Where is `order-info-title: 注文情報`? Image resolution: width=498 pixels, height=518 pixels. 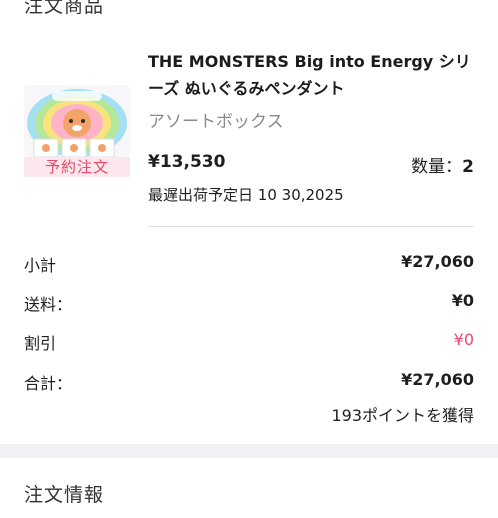 order-info-title: 注文情報 is located at coordinates (64, 495).